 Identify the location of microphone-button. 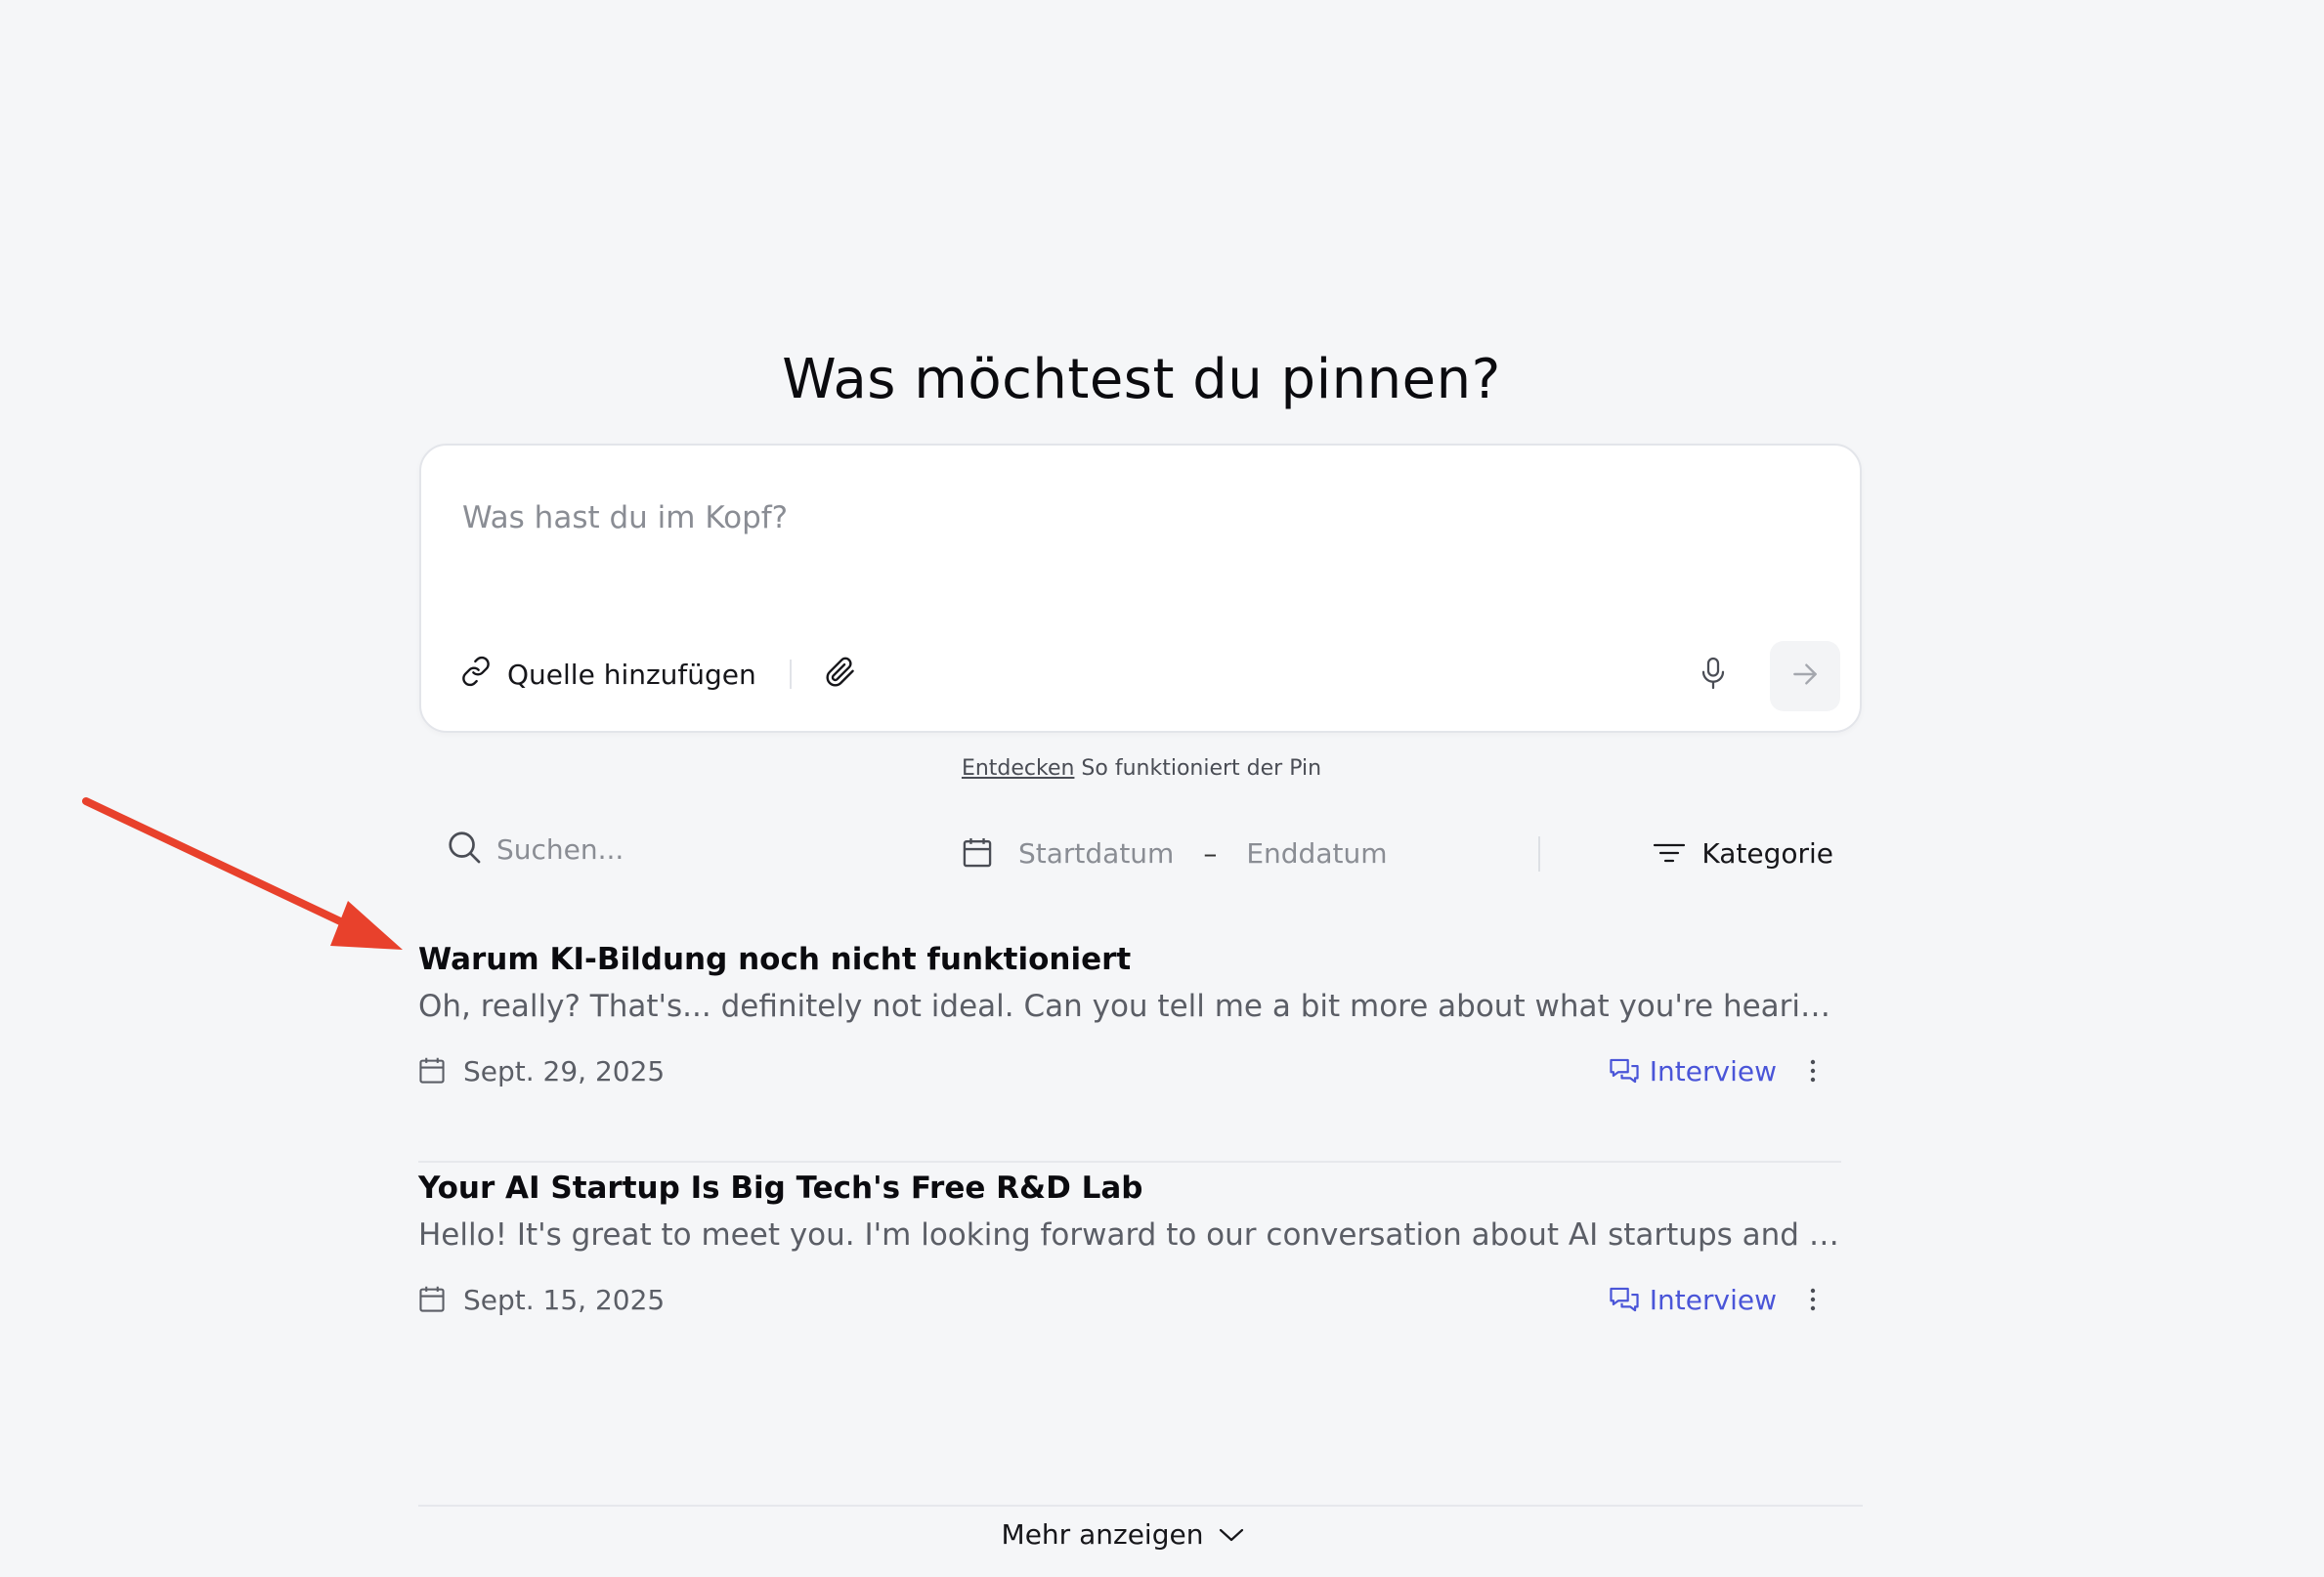
(1713, 675).